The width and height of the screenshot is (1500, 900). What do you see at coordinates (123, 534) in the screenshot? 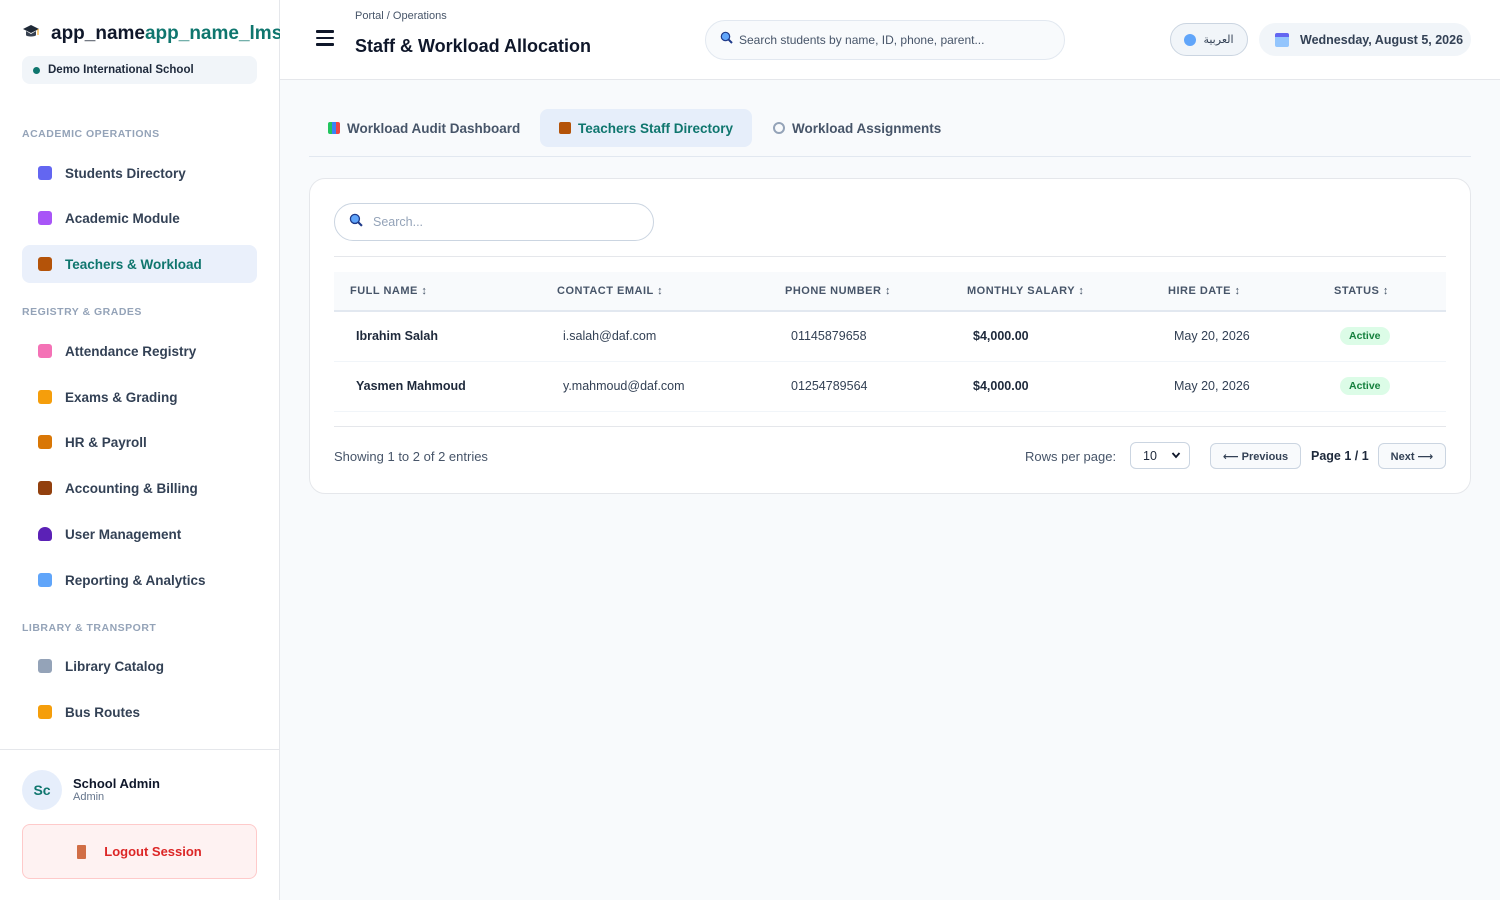
I see `sidebar-item-label: User Management` at bounding box center [123, 534].